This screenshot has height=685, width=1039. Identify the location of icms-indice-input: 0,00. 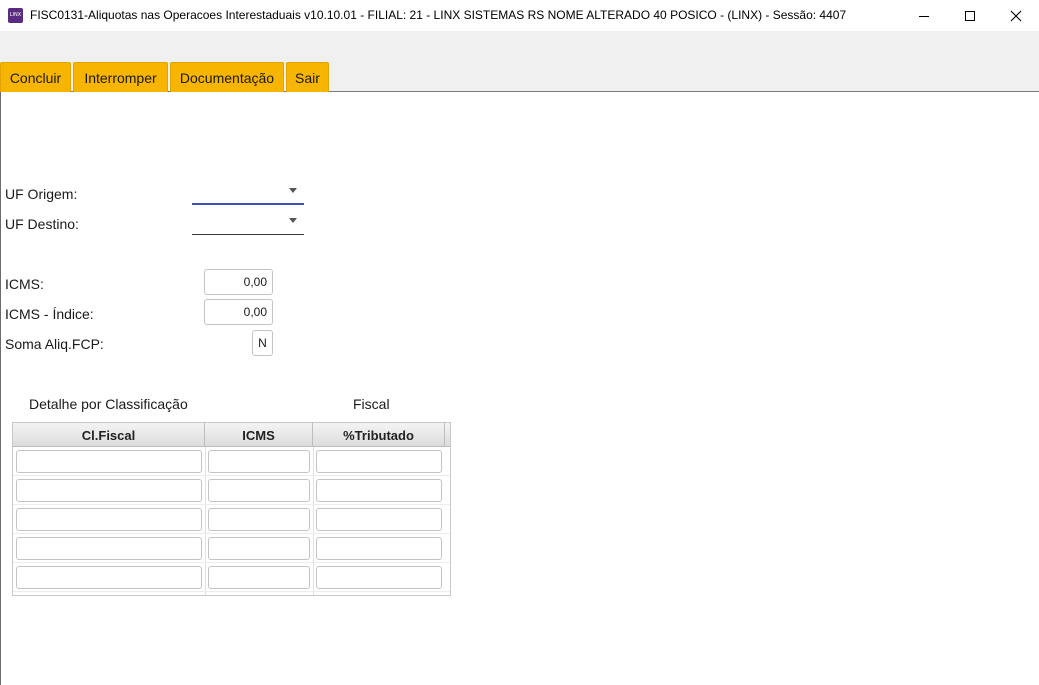
(238, 312).